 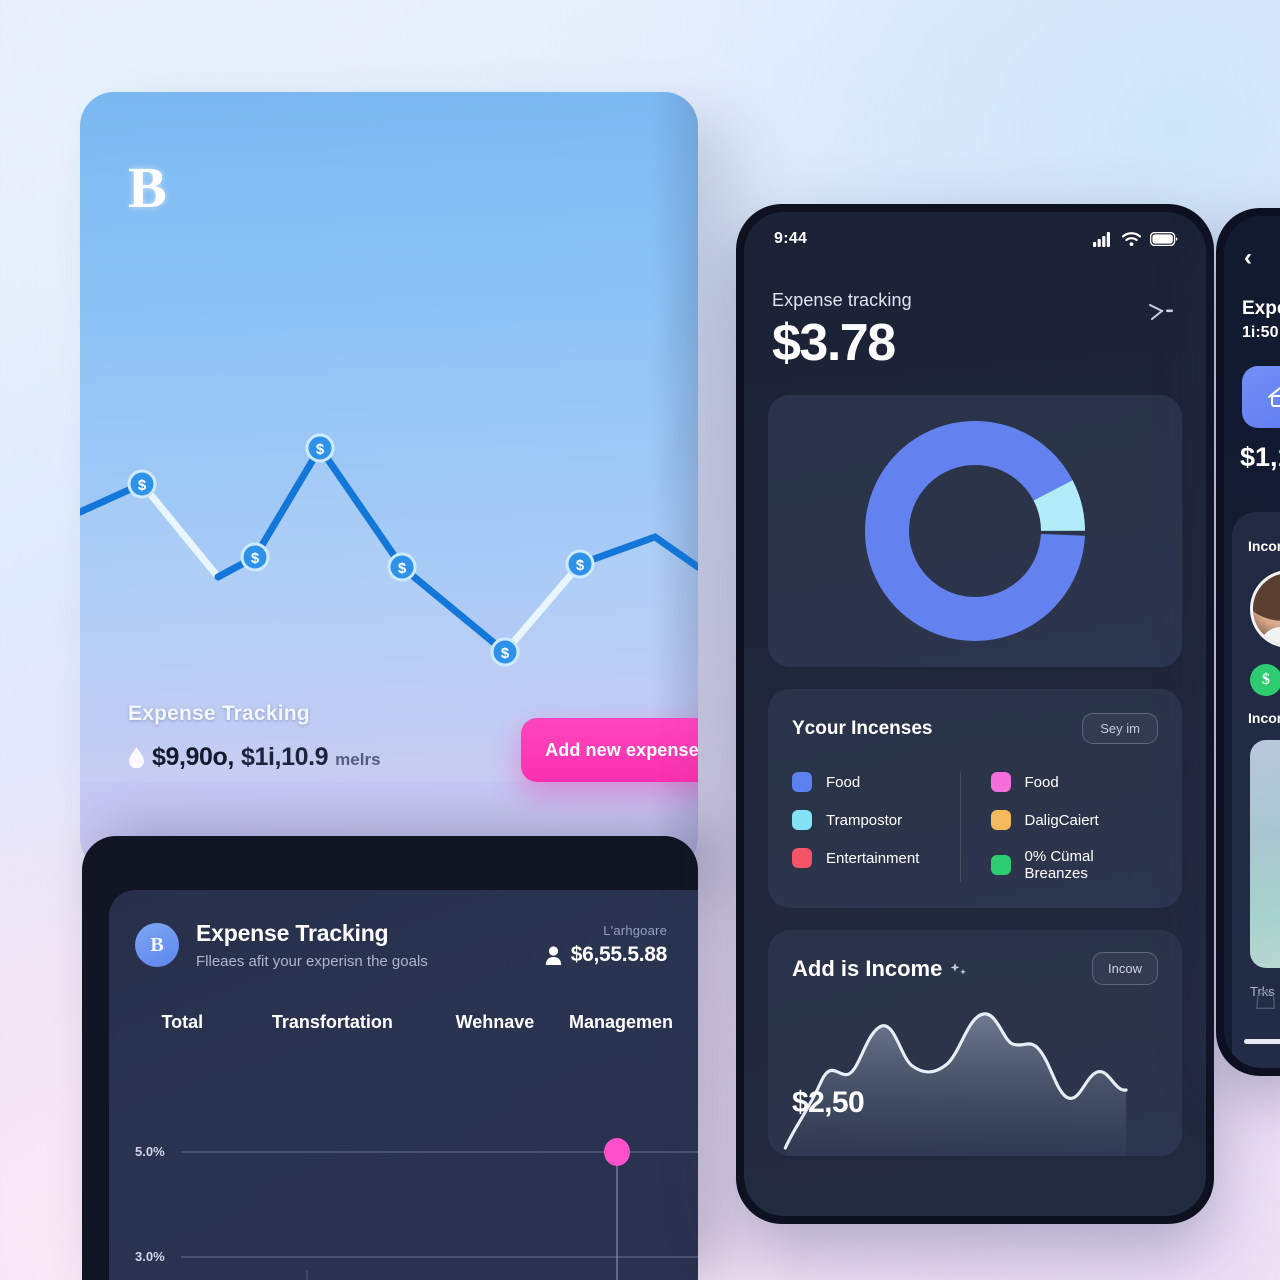 What do you see at coordinates (254, 737) in the screenshot?
I see `expense-summary: Expense Tracking $9,90o, $1i,10.9 melrs` at bounding box center [254, 737].